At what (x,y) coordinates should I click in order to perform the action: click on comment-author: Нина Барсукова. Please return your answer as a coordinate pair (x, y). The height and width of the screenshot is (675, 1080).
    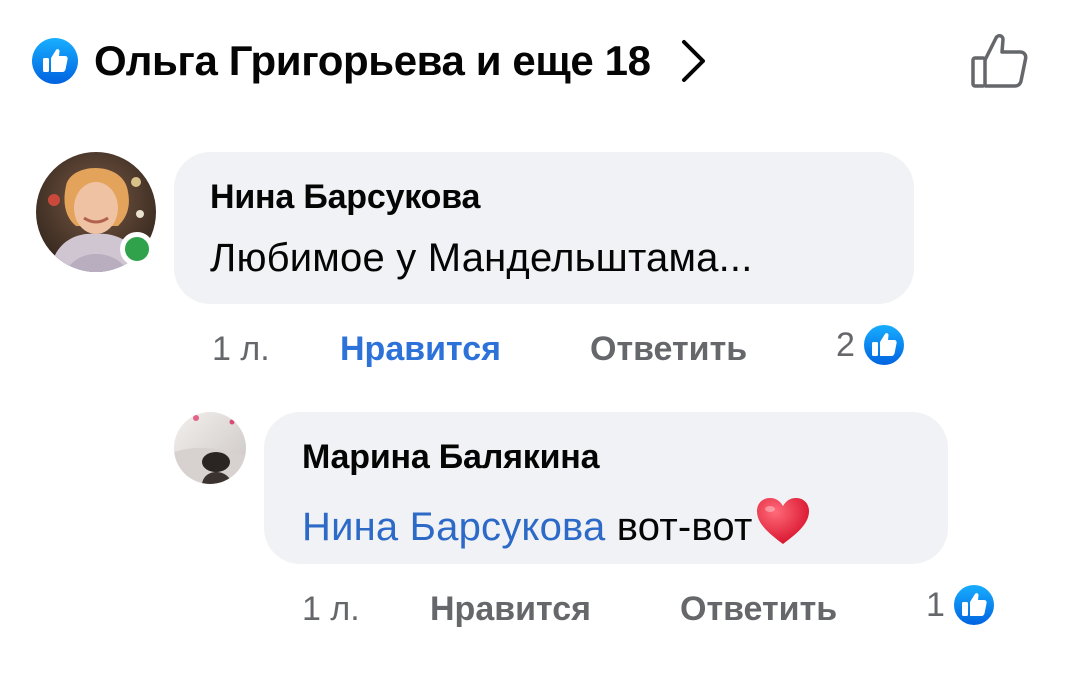
    Looking at the image, I should click on (345, 197).